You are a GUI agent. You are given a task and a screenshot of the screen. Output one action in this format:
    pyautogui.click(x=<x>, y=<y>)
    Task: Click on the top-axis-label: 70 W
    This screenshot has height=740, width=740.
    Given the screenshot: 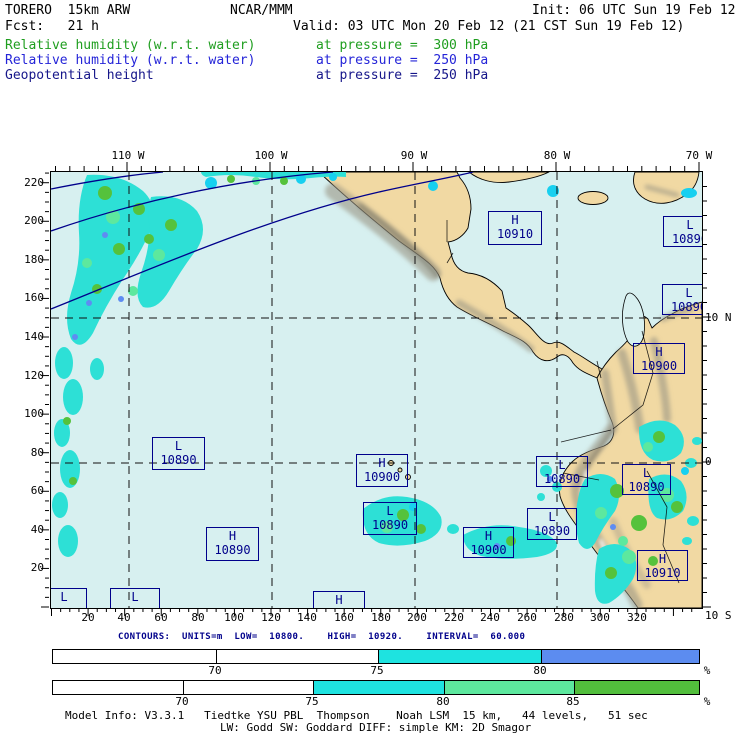 What is the action you would take?
    pyautogui.click(x=699, y=155)
    